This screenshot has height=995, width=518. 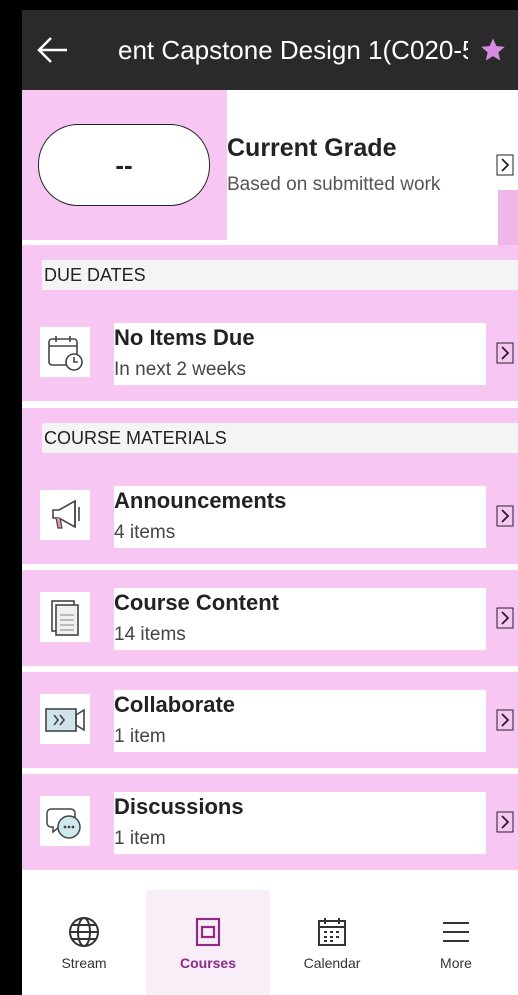 What do you see at coordinates (150, 634) in the screenshot?
I see `course-content-count: 14 items` at bounding box center [150, 634].